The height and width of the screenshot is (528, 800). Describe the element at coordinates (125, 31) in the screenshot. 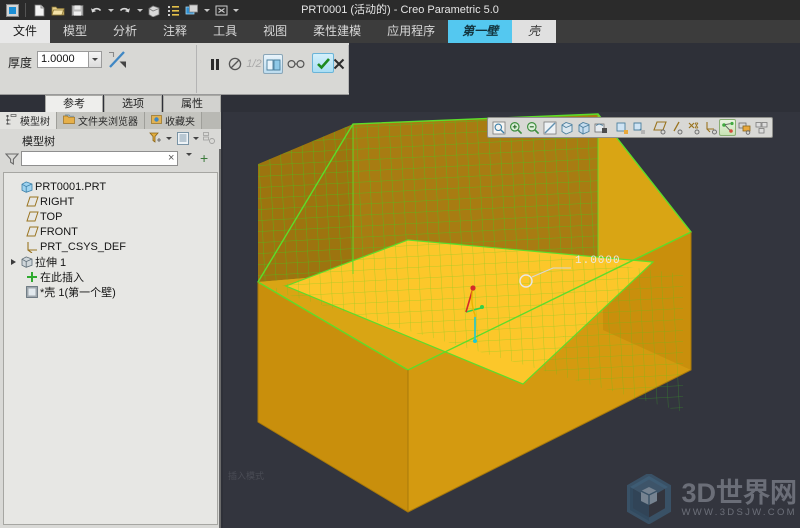

I see `tab-analysis: 分析` at that location.